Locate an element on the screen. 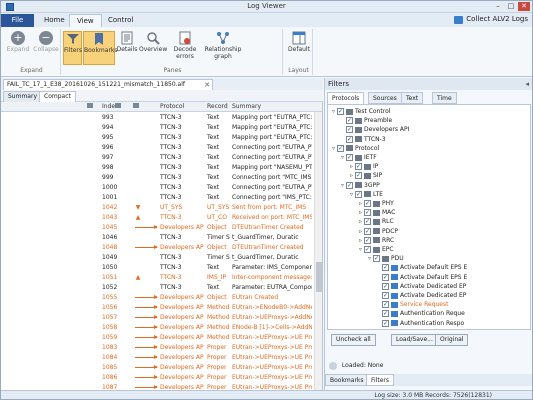  details-button: Details is located at coordinates (127, 48).